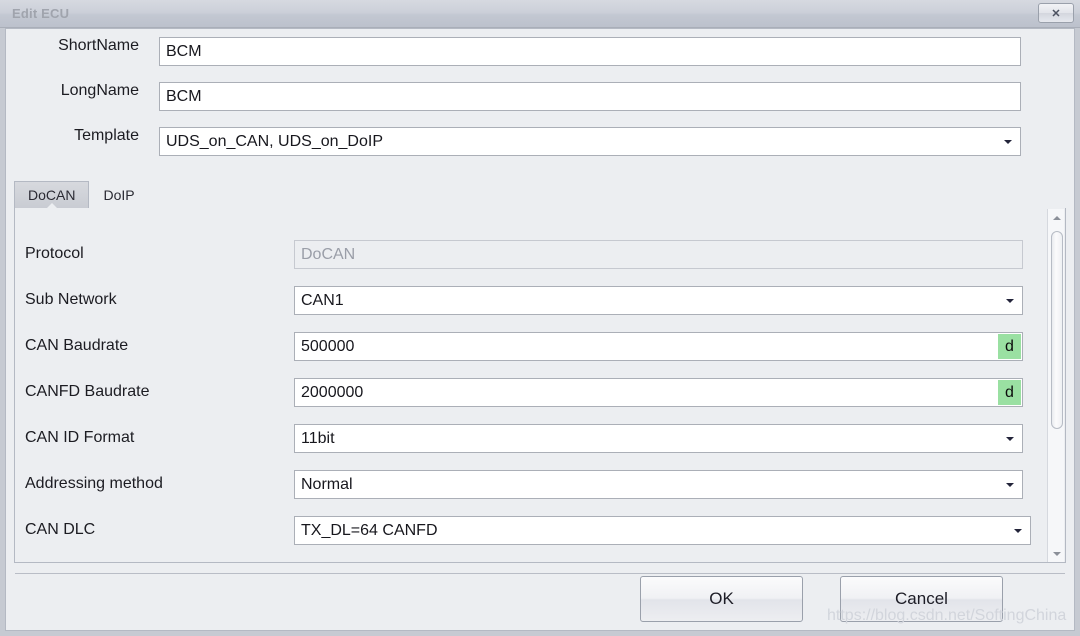 The image size is (1080, 636). I want to click on form-row-shortname: ShortName BCM, so click(540, 51).